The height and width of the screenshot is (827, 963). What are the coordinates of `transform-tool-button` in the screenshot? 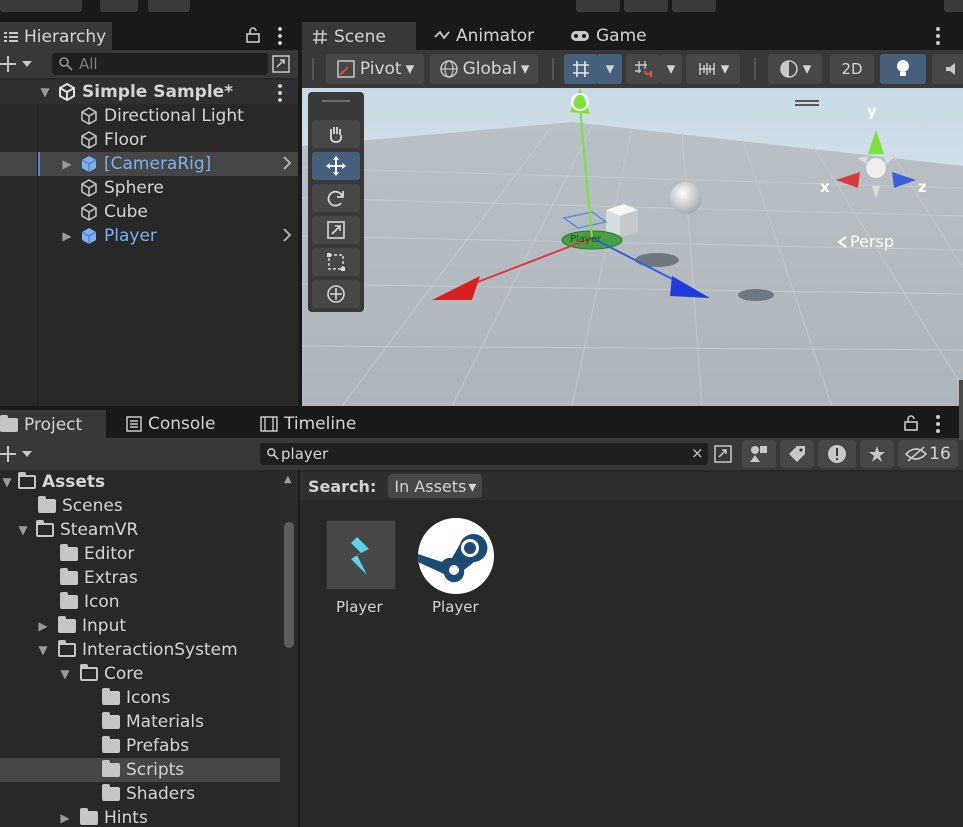 It's located at (336, 294).